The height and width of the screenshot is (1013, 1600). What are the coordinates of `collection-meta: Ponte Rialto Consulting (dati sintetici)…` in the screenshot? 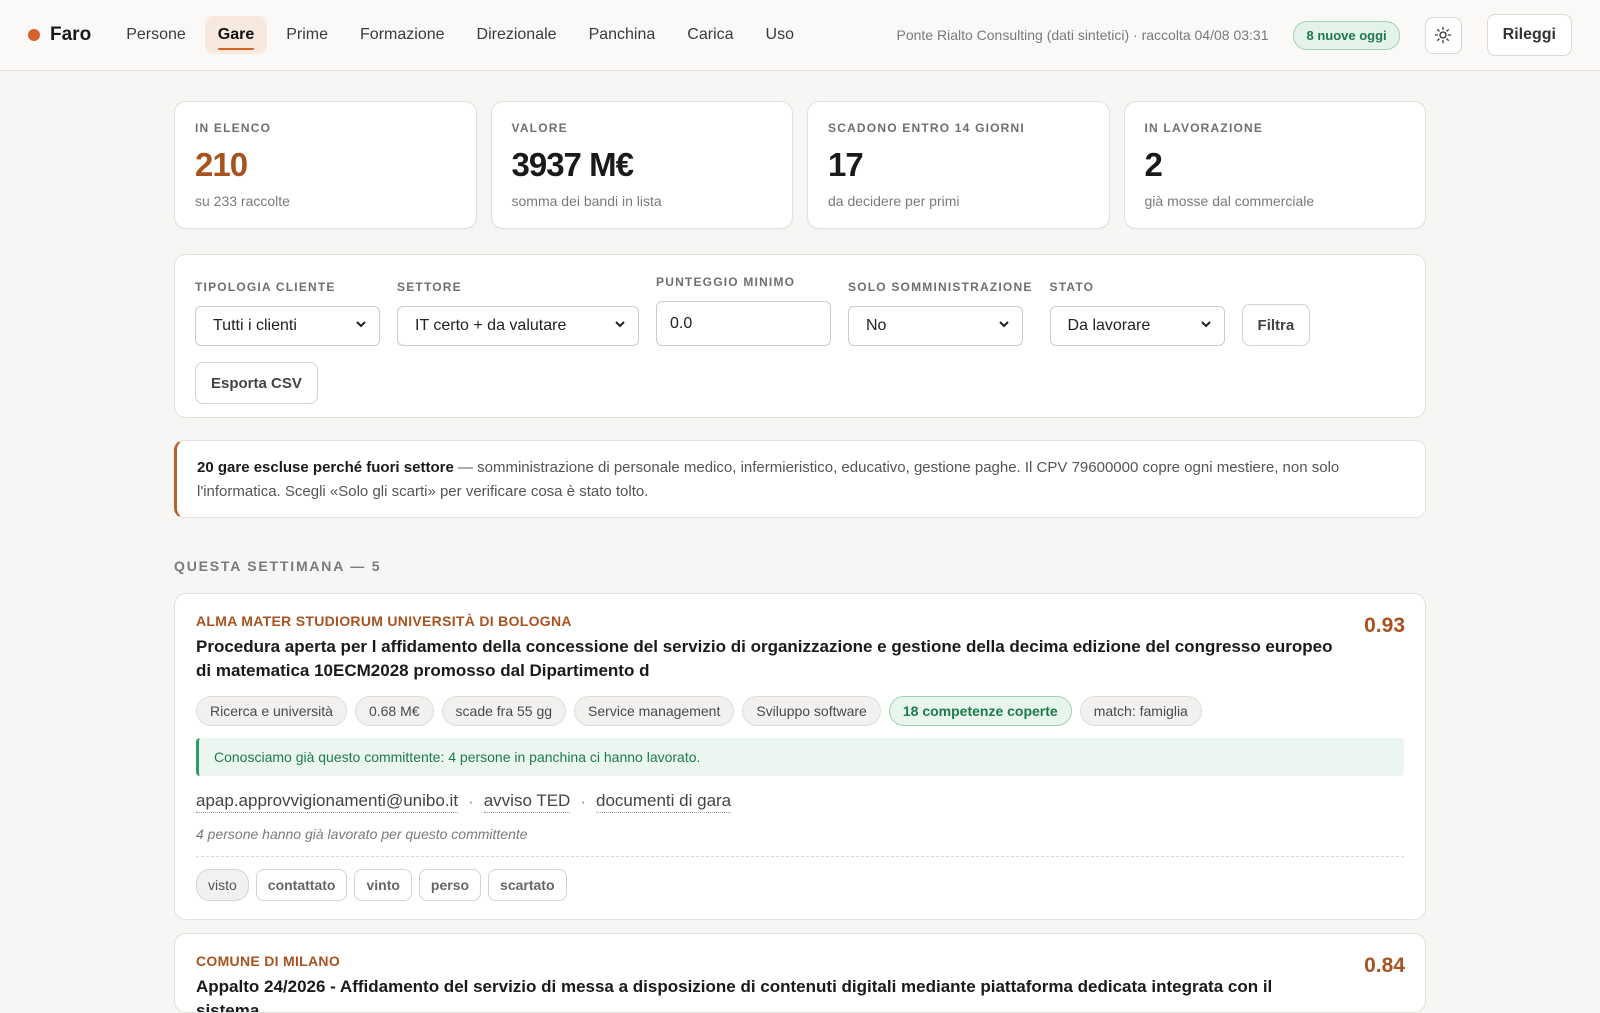 It's located at (1082, 35).